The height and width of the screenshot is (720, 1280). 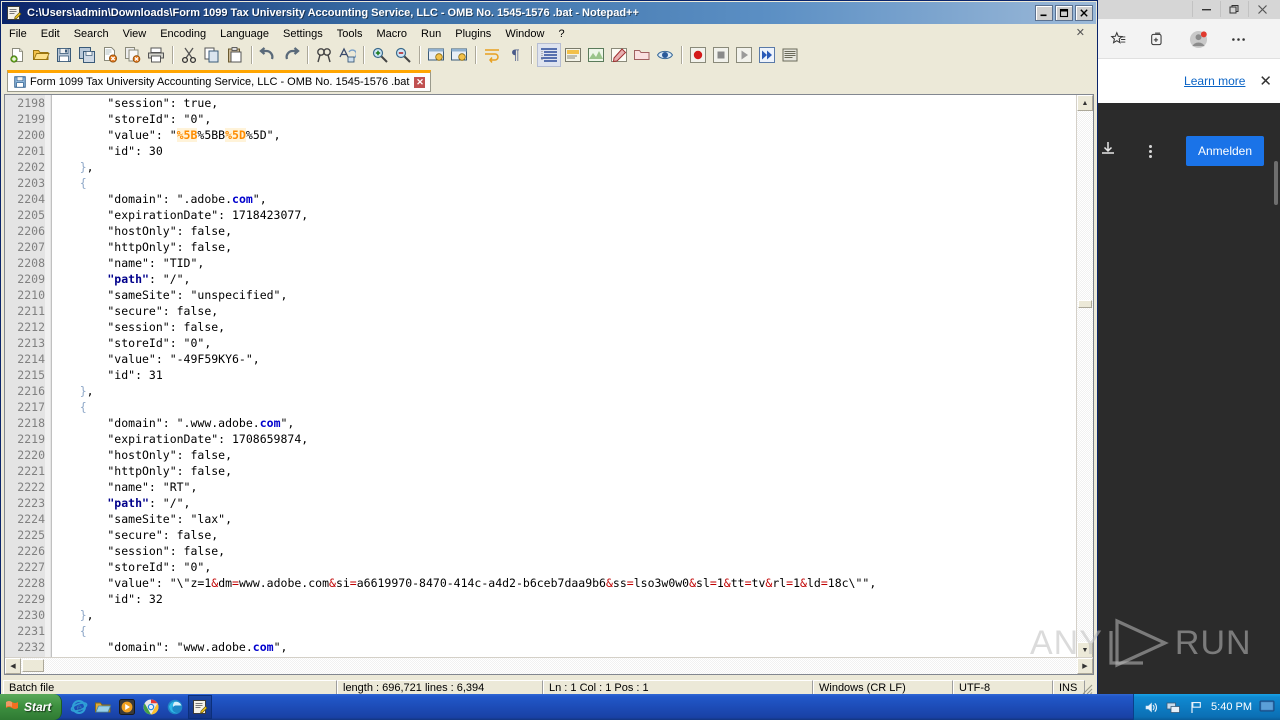 What do you see at coordinates (564, 599) in the screenshot?
I see `code-line: "id": 32` at bounding box center [564, 599].